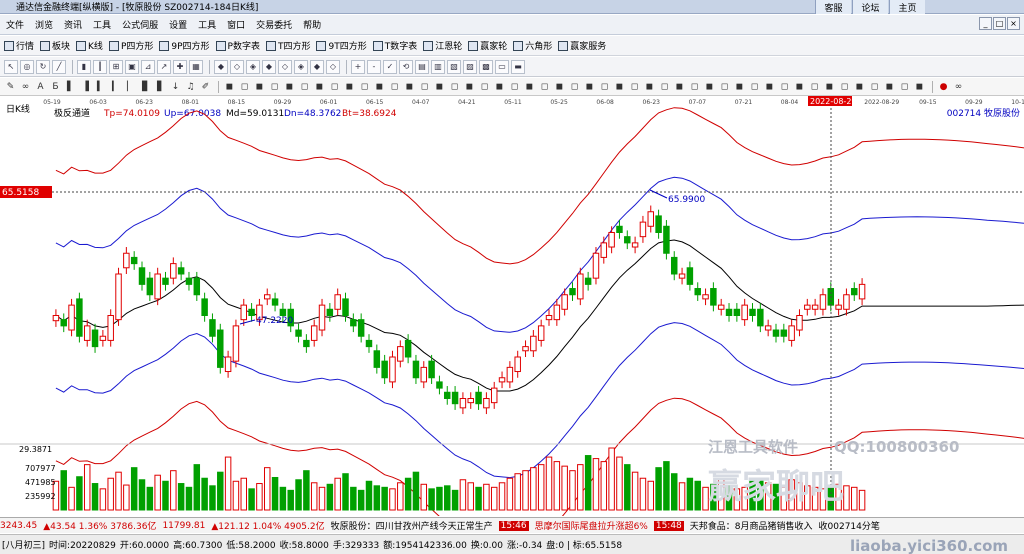 Image resolution: width=1024 pixels, height=554 pixels. I want to click on diamond5-icon: ◇, so click(285, 66).